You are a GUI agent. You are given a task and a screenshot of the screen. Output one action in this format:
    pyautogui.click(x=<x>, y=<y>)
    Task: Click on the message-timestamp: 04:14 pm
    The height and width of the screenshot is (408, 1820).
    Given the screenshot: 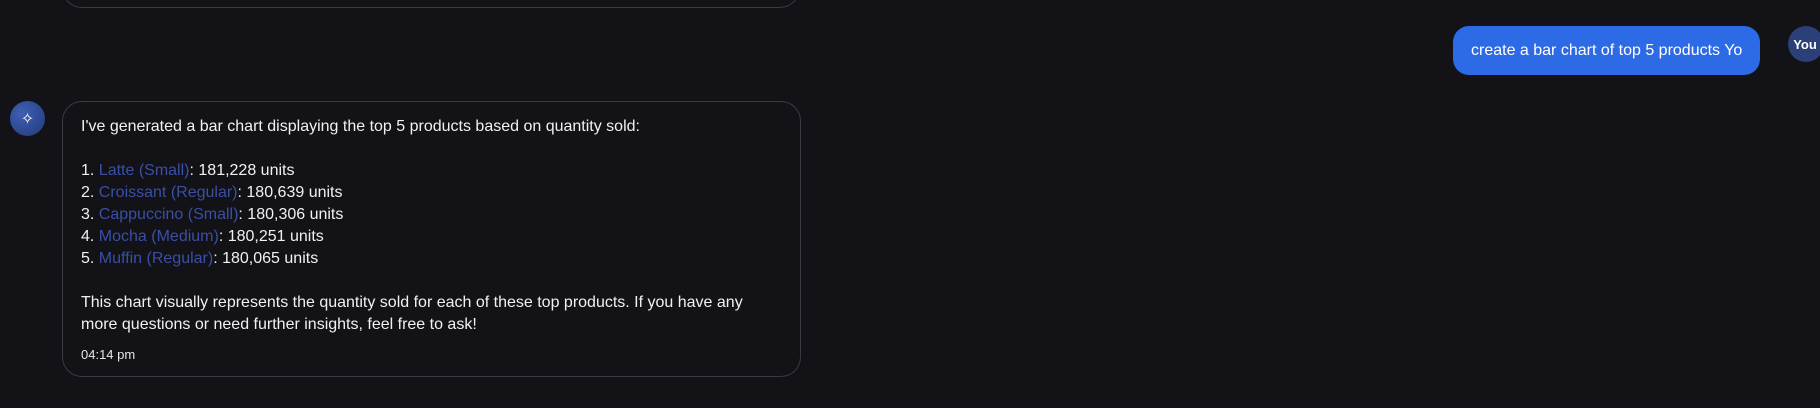 What is the action you would take?
    pyautogui.click(x=108, y=354)
    